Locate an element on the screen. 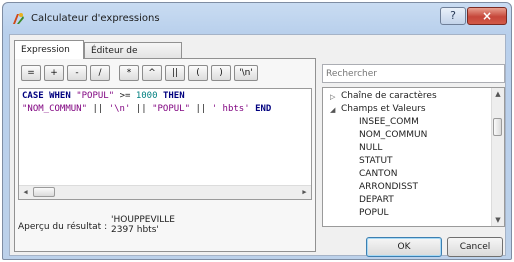 The width and height of the screenshot is (514, 262). operator-open-paren-button: ( is located at coordinates (198, 73).